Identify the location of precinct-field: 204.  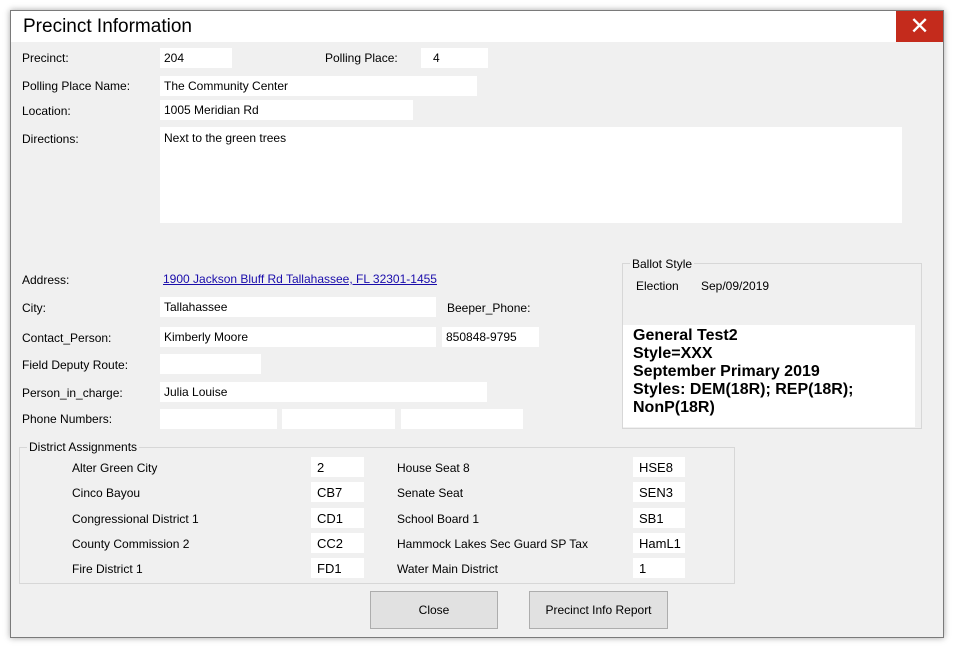
(196, 58).